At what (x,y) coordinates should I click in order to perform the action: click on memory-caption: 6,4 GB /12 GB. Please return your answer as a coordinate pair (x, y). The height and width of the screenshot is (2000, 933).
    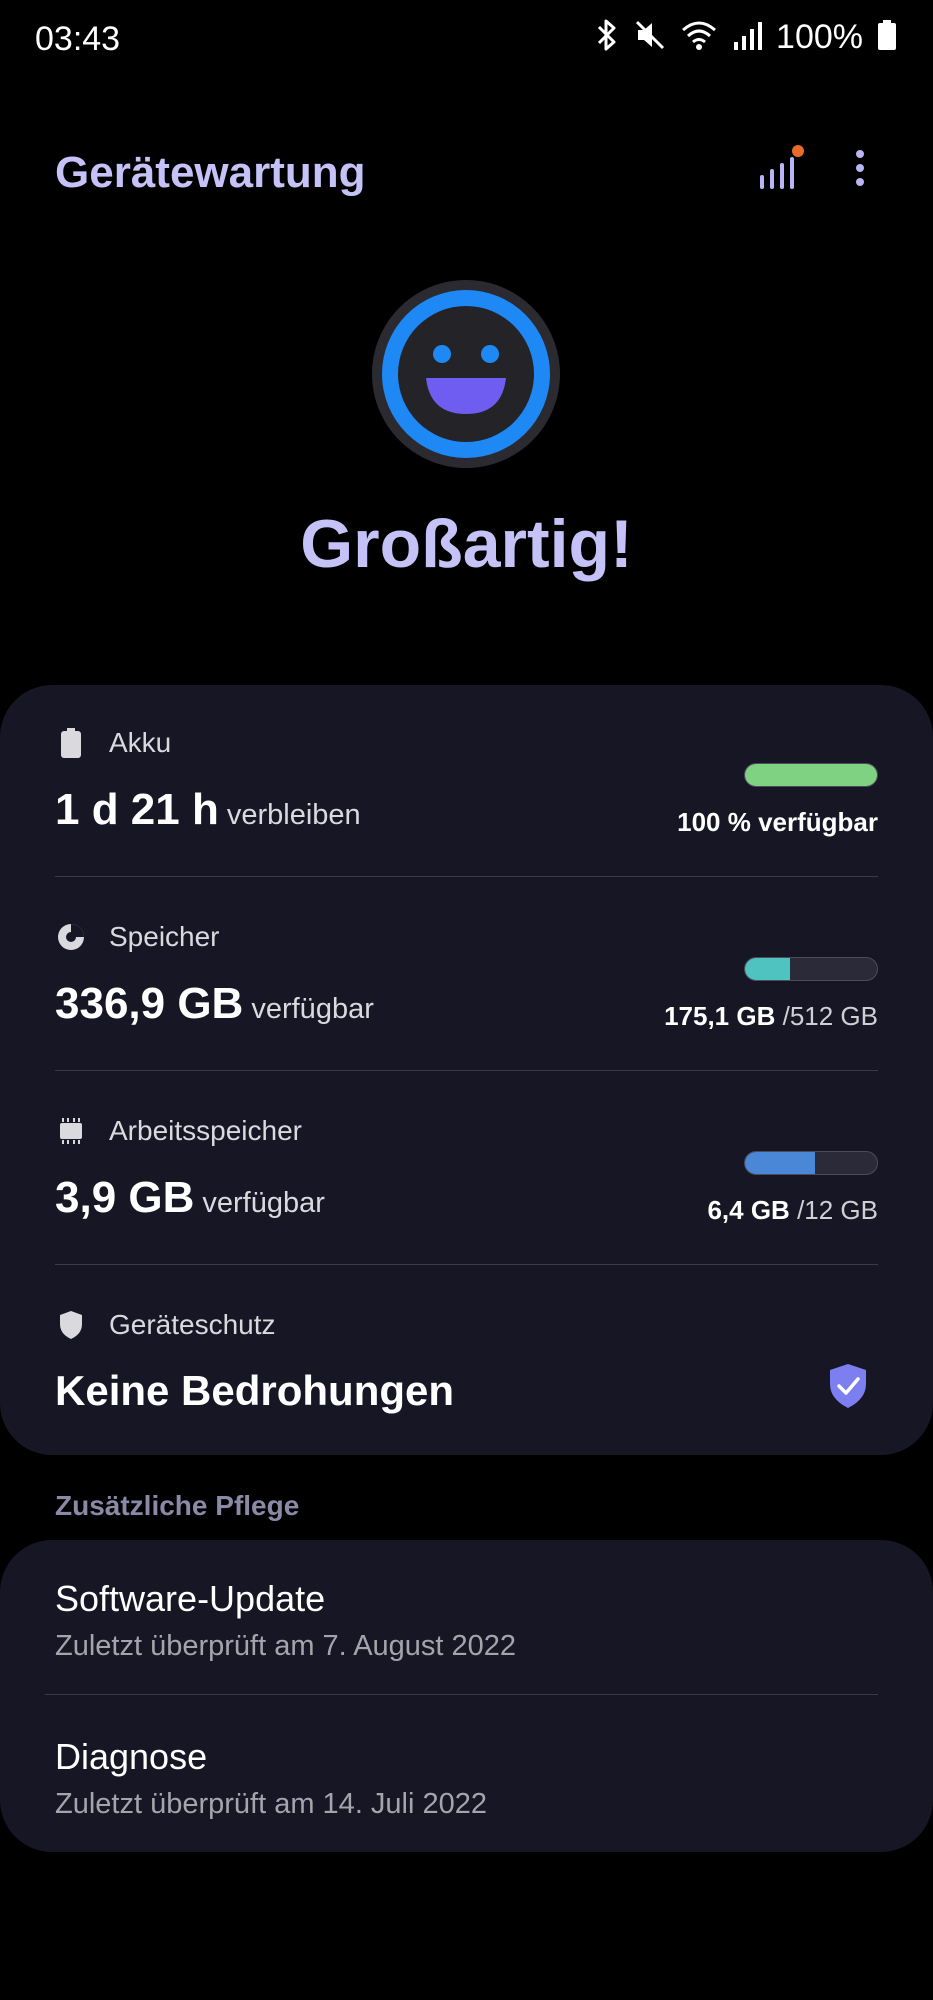
    Looking at the image, I should click on (792, 1210).